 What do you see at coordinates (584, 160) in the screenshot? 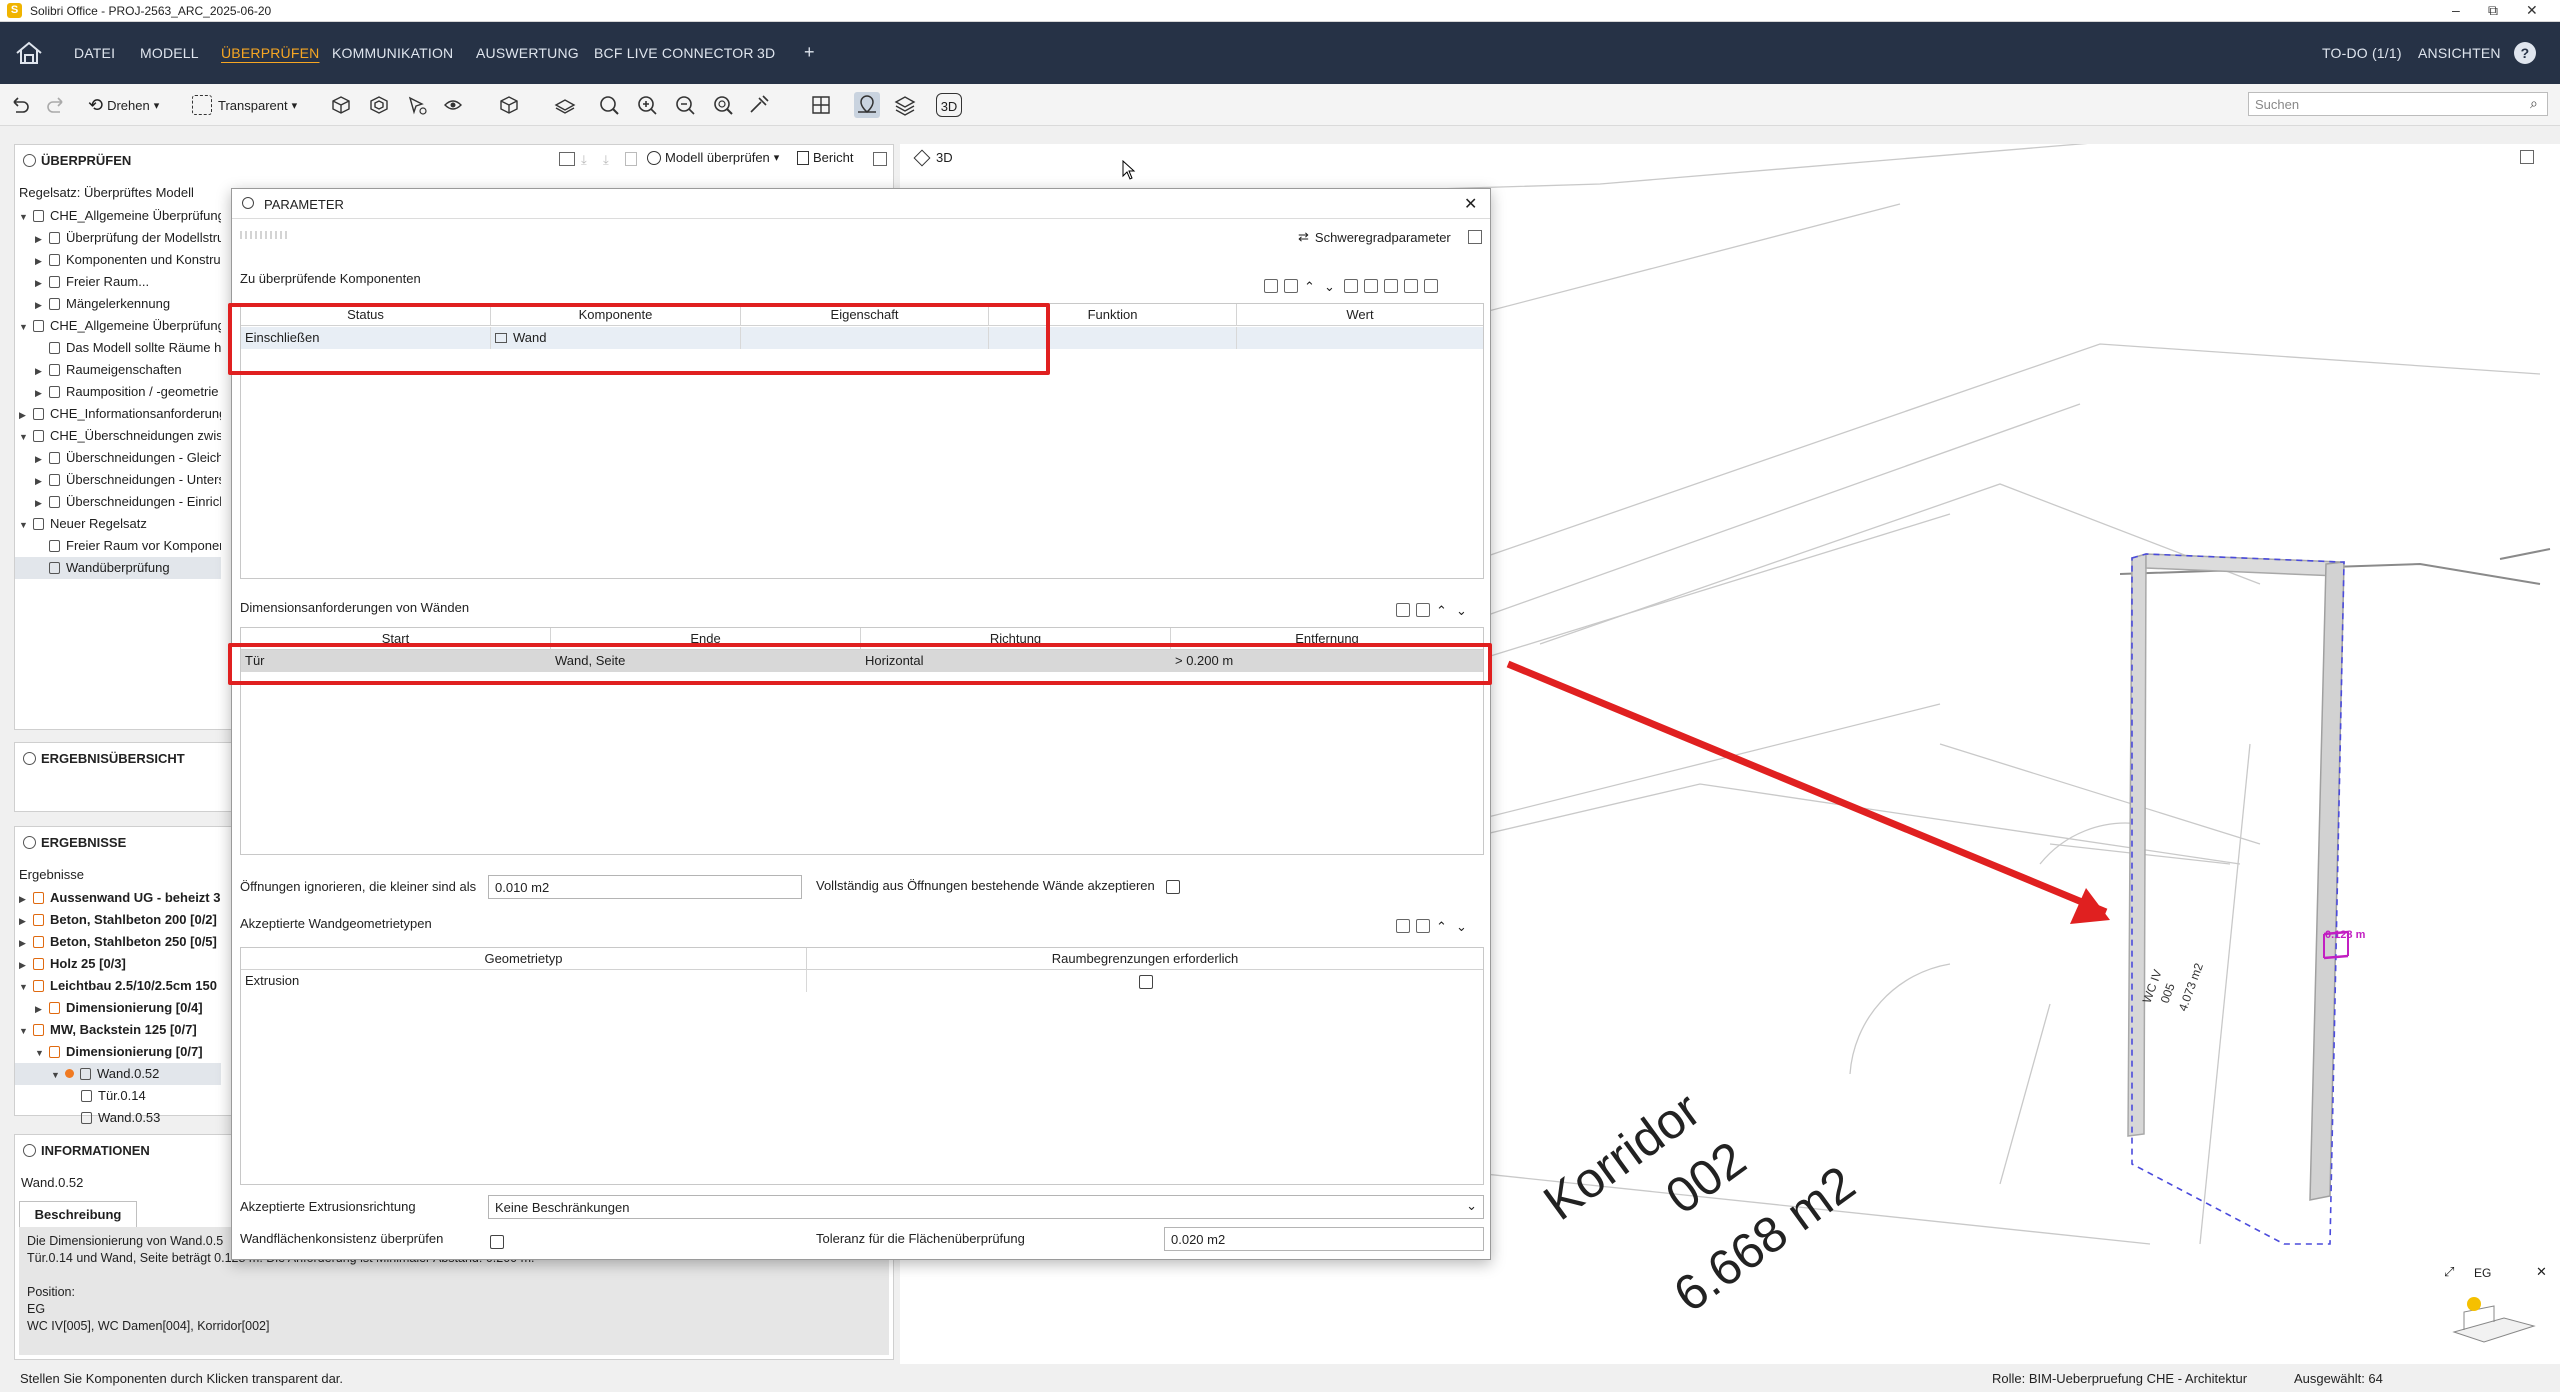
I see `download-icon: ⤓` at bounding box center [584, 160].